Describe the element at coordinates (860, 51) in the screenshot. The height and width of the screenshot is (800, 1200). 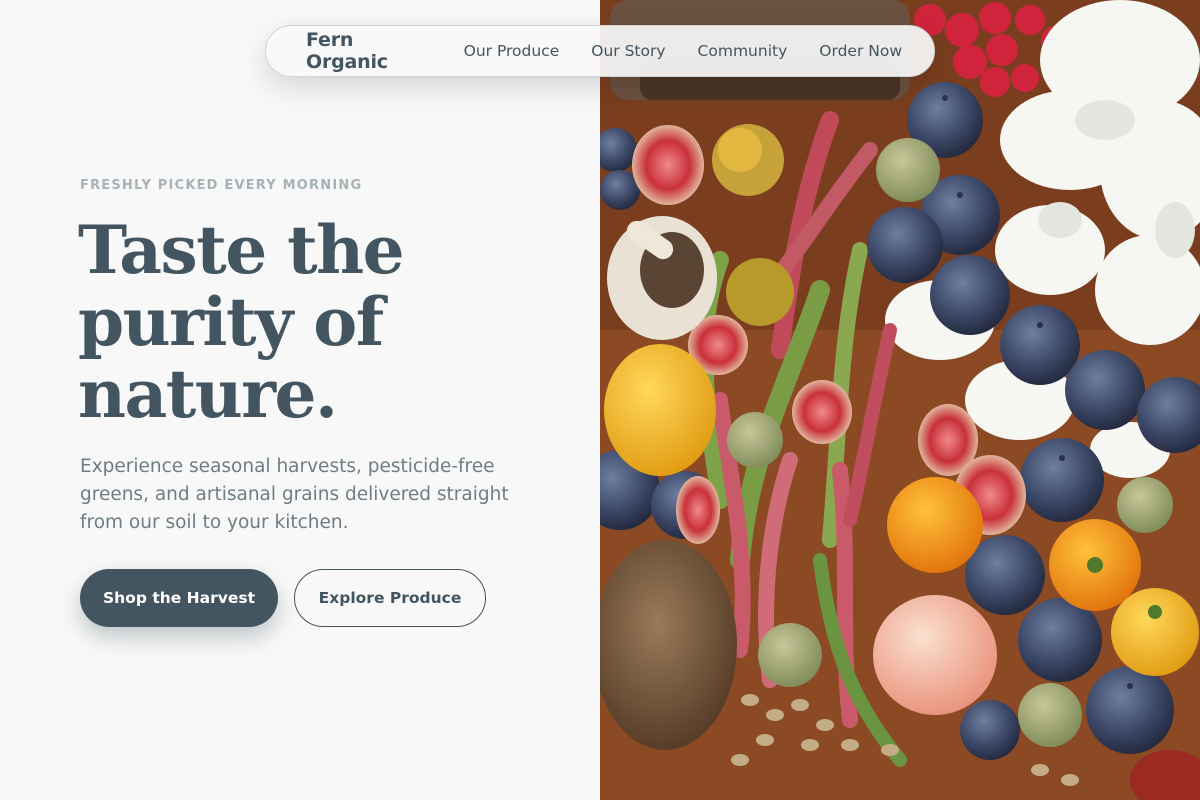
I see `nav-link-order-now: Order Now` at that location.